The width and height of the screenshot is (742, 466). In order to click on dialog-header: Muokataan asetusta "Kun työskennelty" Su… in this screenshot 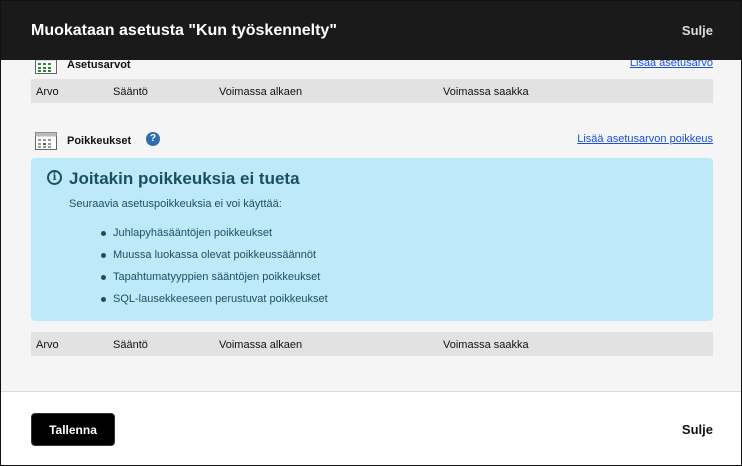, I will do `click(371, 30)`.